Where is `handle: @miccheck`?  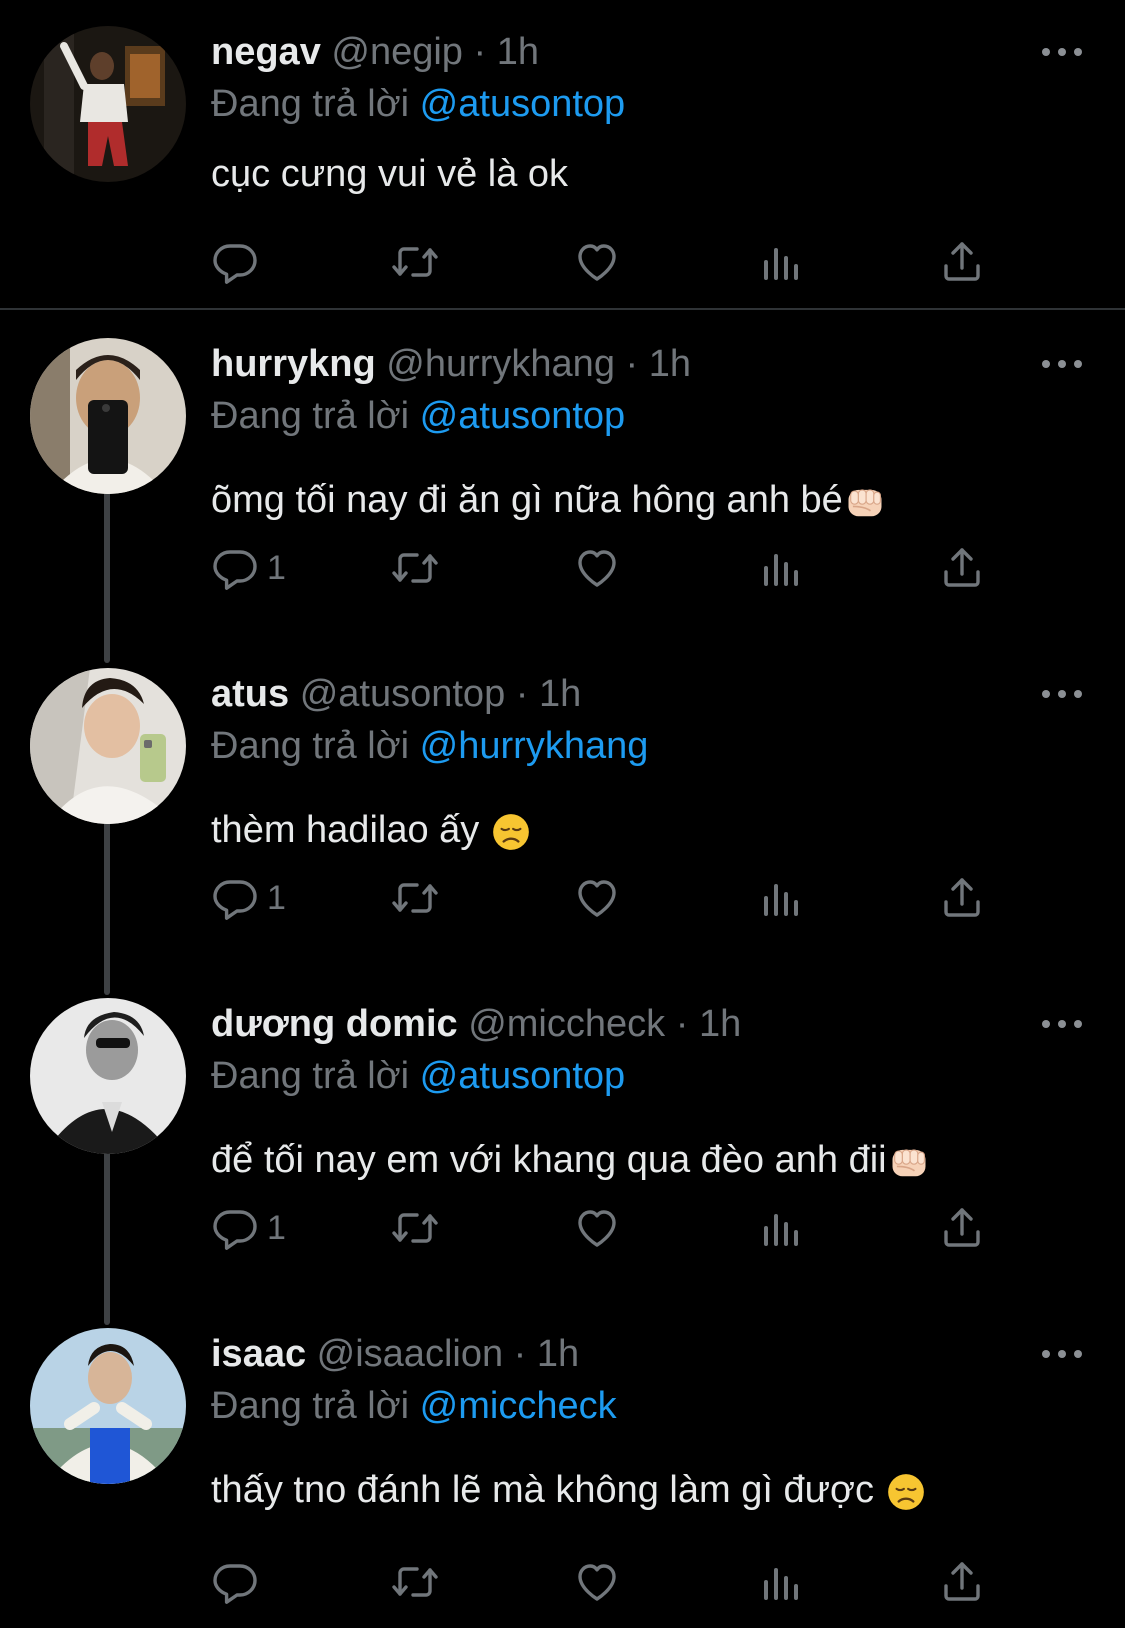
handle: @miccheck is located at coordinates (566, 1024).